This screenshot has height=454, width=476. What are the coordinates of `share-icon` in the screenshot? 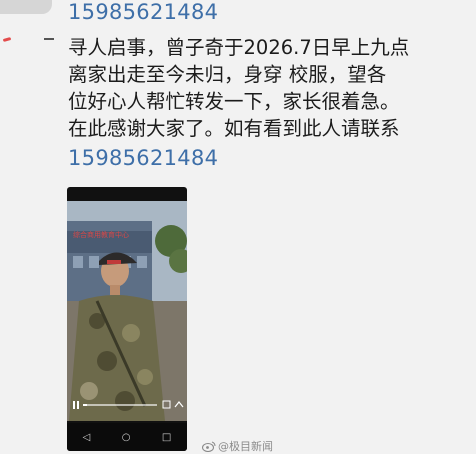 It's located at (179, 404).